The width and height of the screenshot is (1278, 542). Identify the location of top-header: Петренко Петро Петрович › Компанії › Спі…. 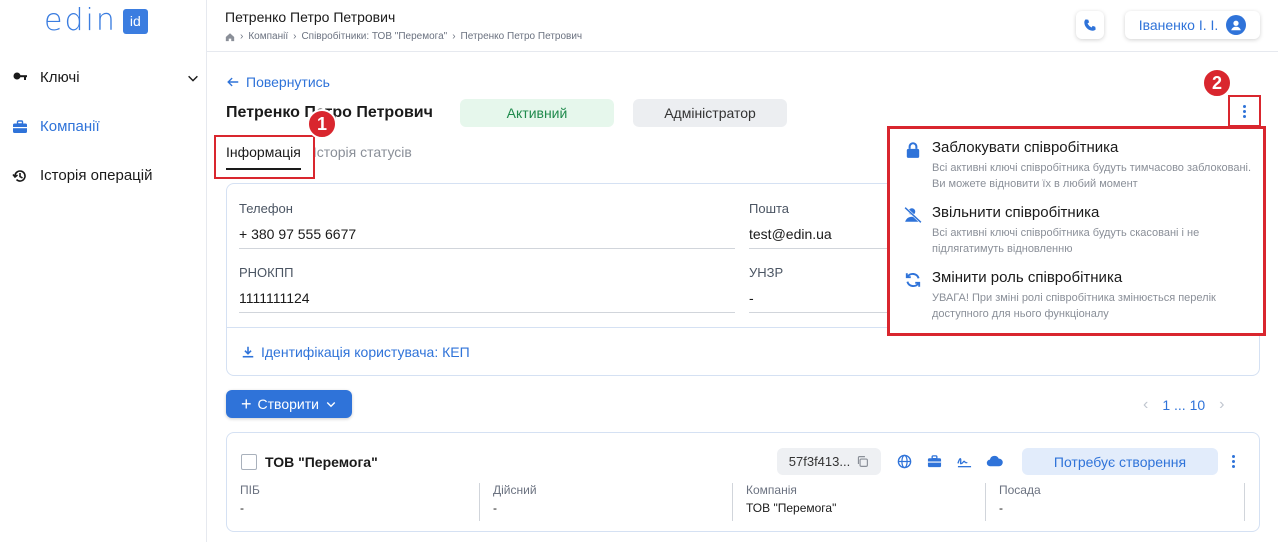
(742, 26).